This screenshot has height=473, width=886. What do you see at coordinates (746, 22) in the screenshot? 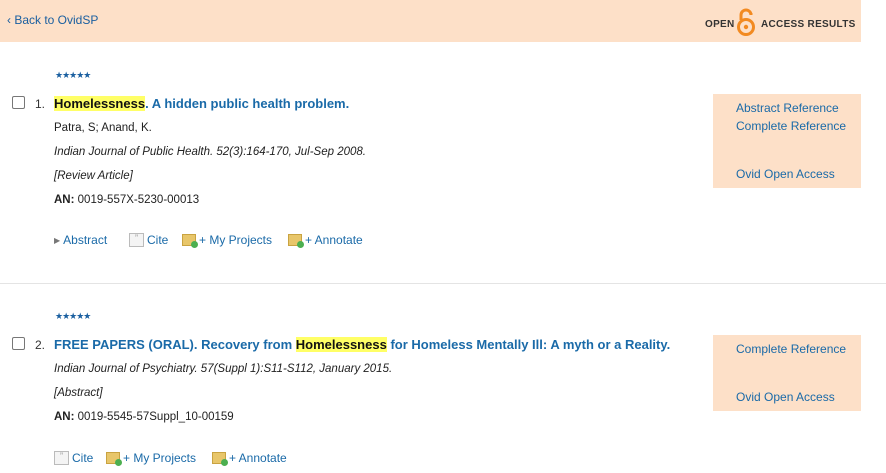
I see `open-access-lock-icon` at bounding box center [746, 22].